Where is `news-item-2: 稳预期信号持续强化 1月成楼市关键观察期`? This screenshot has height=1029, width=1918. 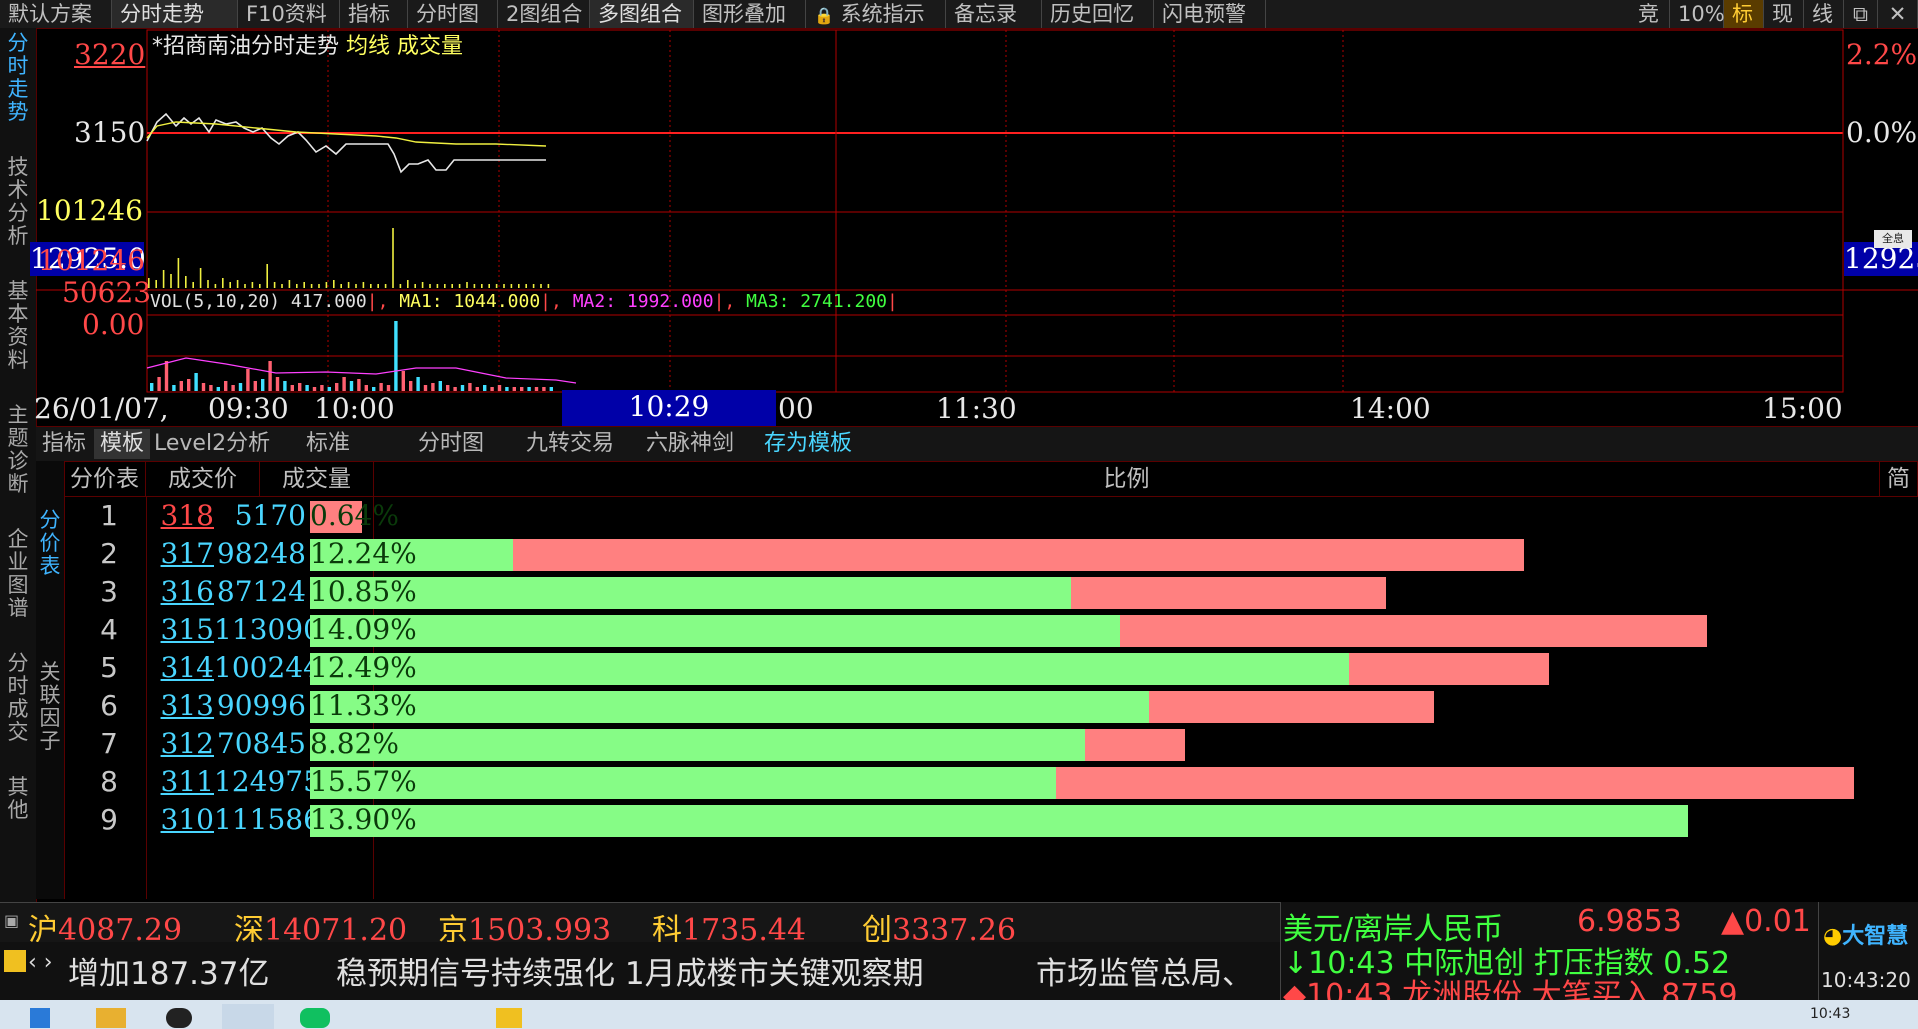
news-item-2: 稳预期信号持续强化 1月成楼市关键观察期 is located at coordinates (630, 970).